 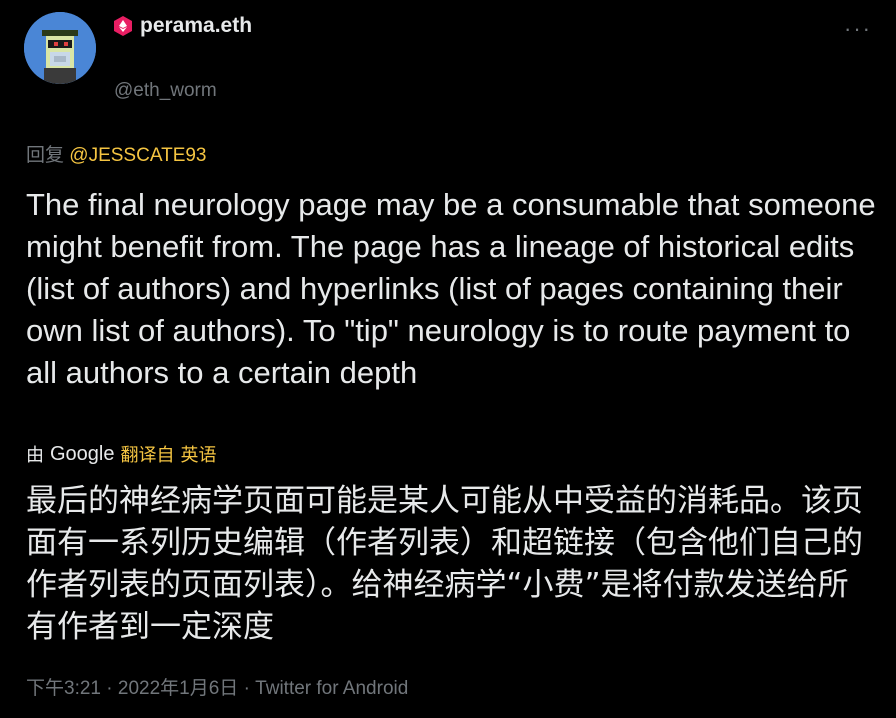 I want to click on reply-context: 回复 @JESSCATE93, so click(x=116, y=153).